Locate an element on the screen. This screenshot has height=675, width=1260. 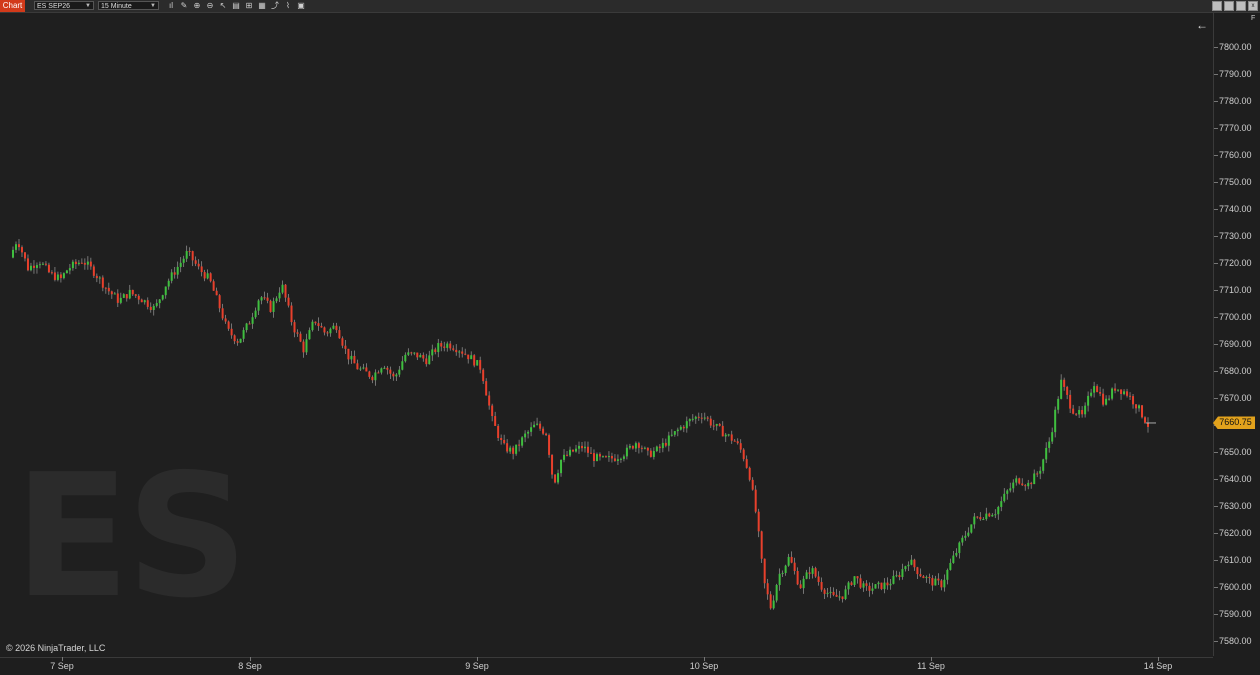
indicators-icon: ⊞ is located at coordinates (249, 6).